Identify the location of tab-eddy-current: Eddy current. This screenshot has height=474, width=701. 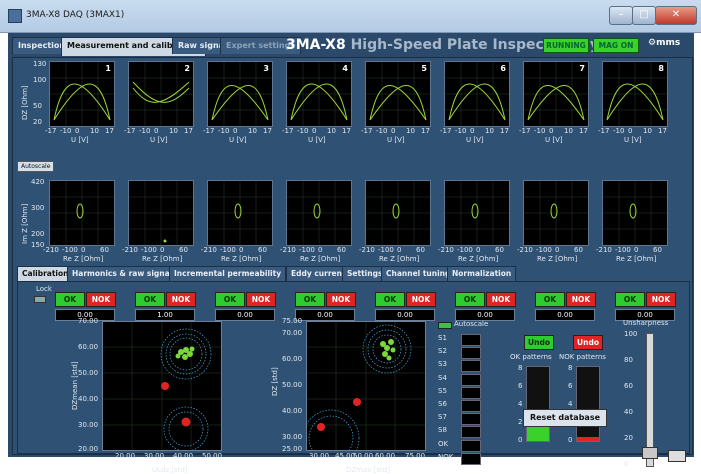
(318, 274).